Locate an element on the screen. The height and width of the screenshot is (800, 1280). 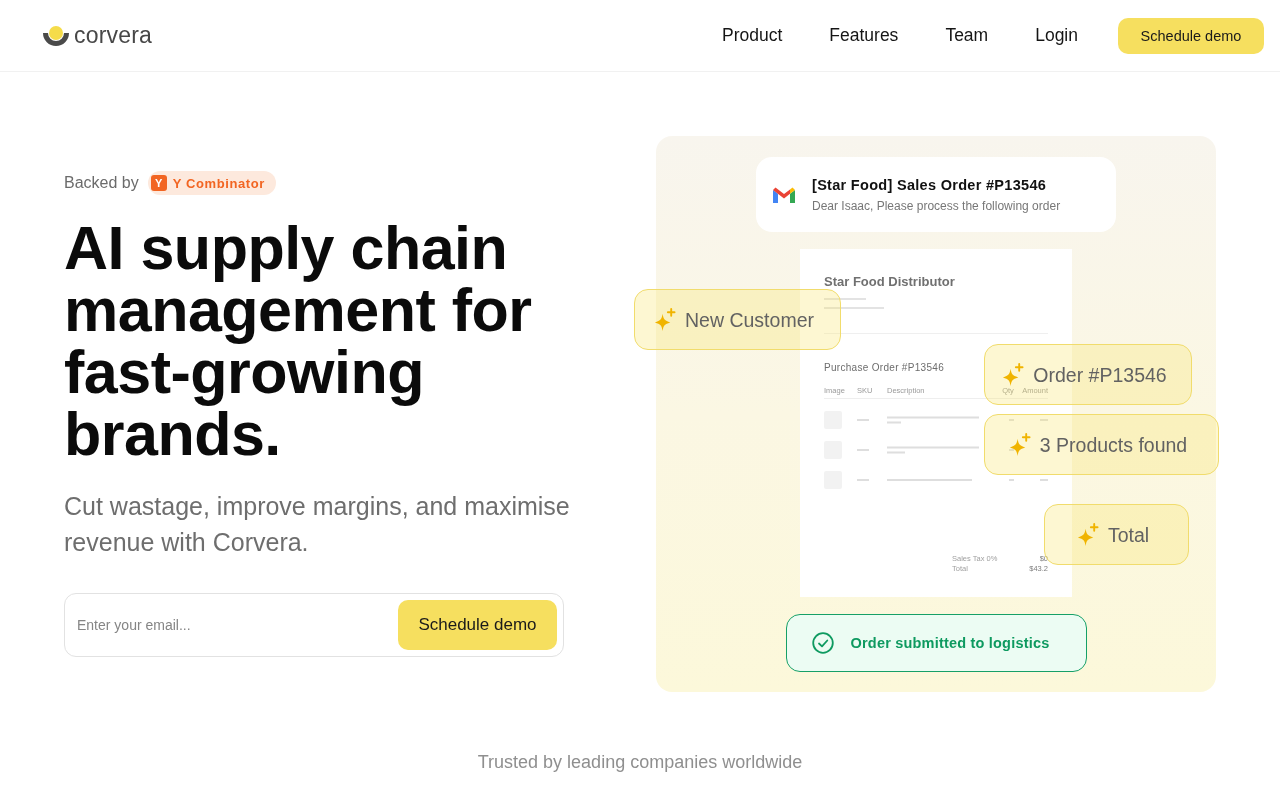
logo-tile: Y is located at coordinates (158, 183).